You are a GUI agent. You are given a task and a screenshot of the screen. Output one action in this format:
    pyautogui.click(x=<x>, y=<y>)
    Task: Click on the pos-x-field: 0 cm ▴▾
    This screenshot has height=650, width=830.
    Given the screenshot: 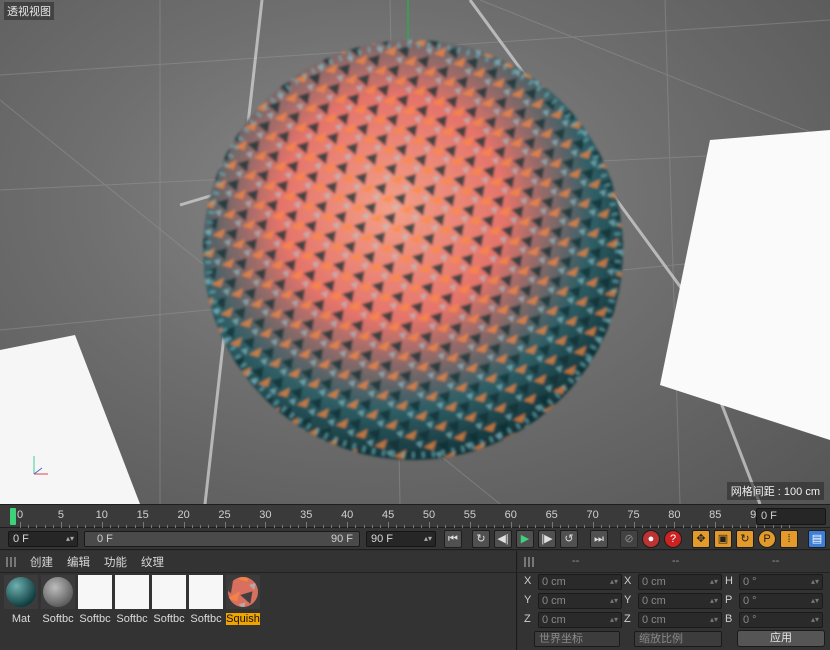 What is the action you would take?
    pyautogui.click(x=580, y=582)
    